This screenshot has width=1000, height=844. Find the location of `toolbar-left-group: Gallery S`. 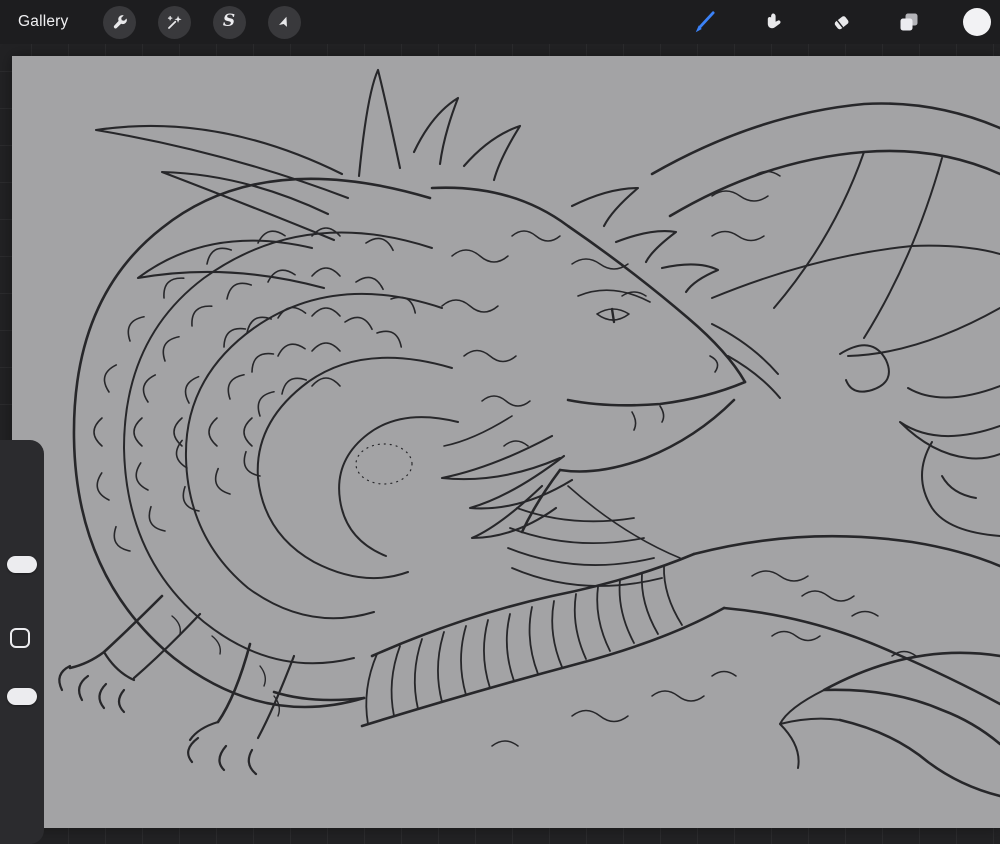

toolbar-left-group: Gallery S is located at coordinates (150, 22).